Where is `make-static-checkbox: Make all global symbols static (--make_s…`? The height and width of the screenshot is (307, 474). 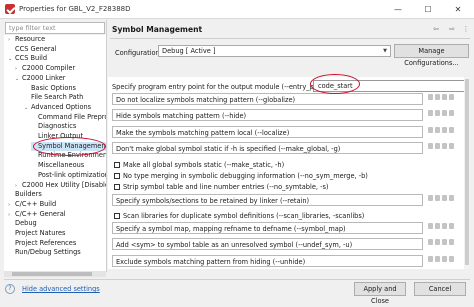
make-static-checkbox: Make all global symbols static (--make_s… is located at coordinates (199, 165).